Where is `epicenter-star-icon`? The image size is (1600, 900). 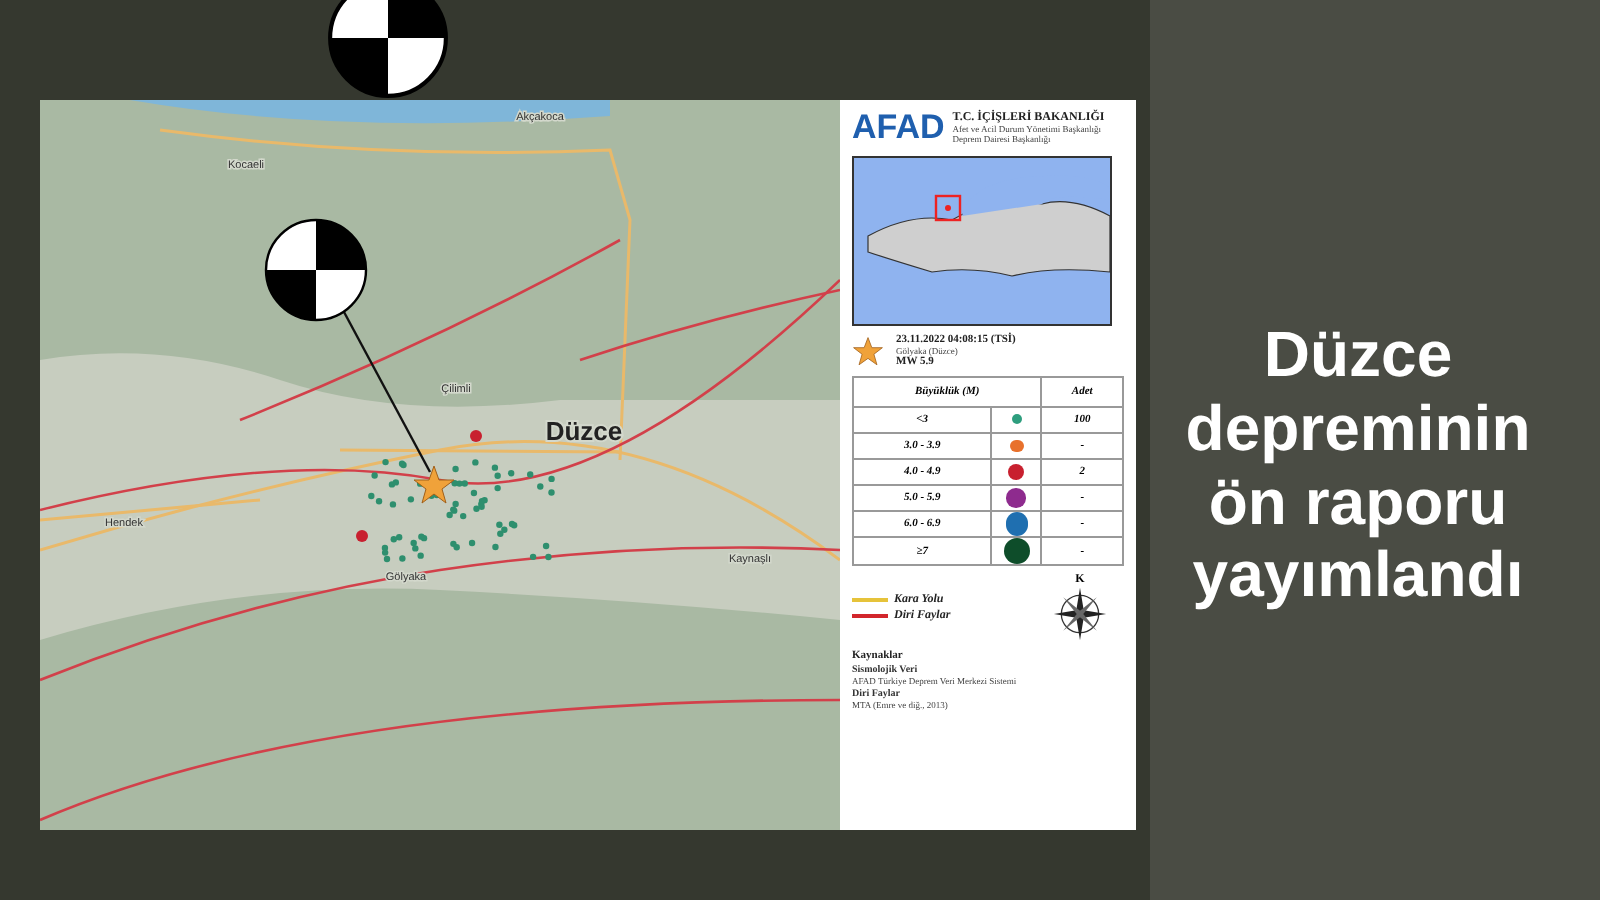 epicenter-star-icon is located at coordinates (434, 484).